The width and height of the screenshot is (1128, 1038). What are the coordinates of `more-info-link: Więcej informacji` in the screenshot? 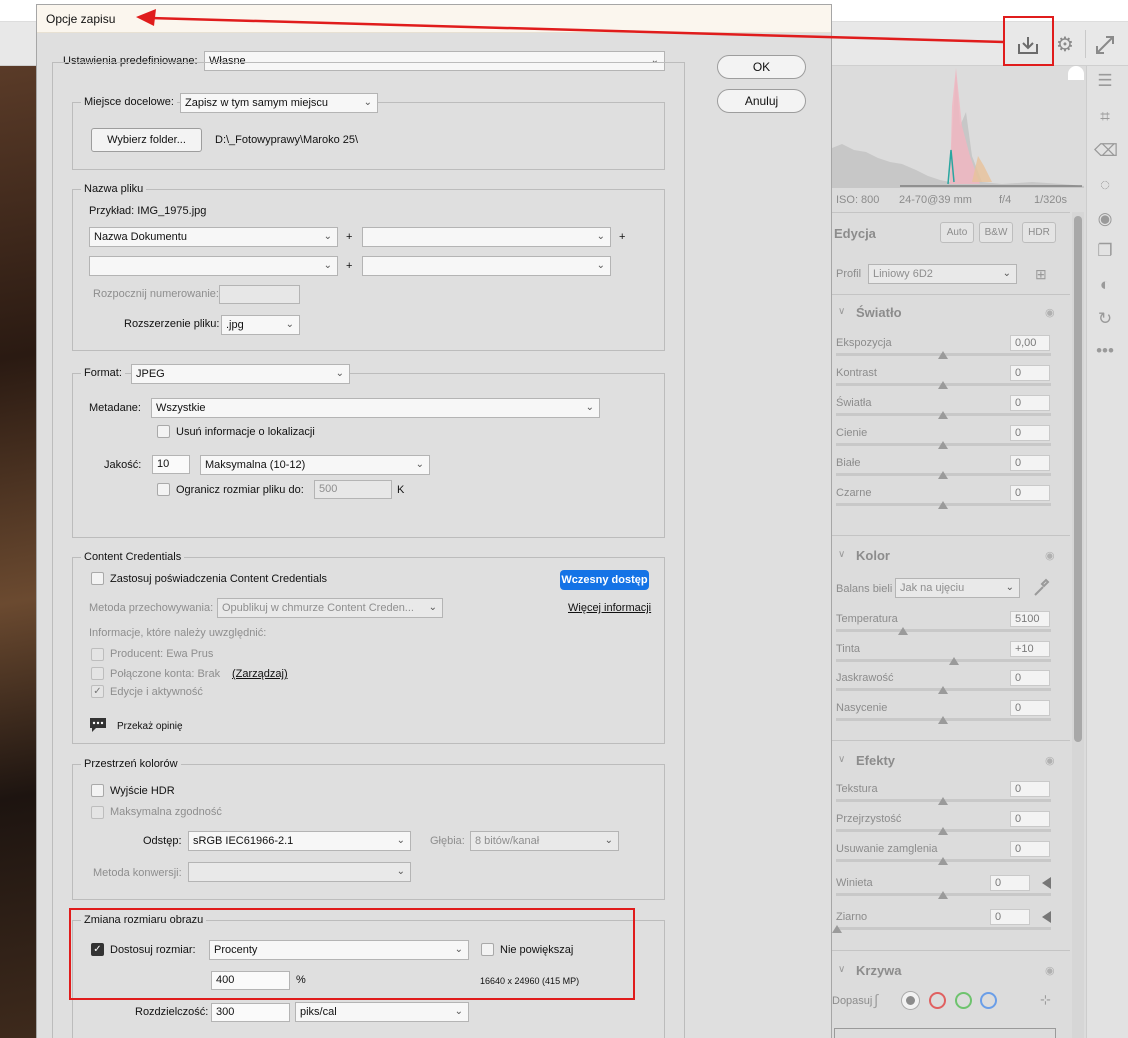 It's located at (609, 608).